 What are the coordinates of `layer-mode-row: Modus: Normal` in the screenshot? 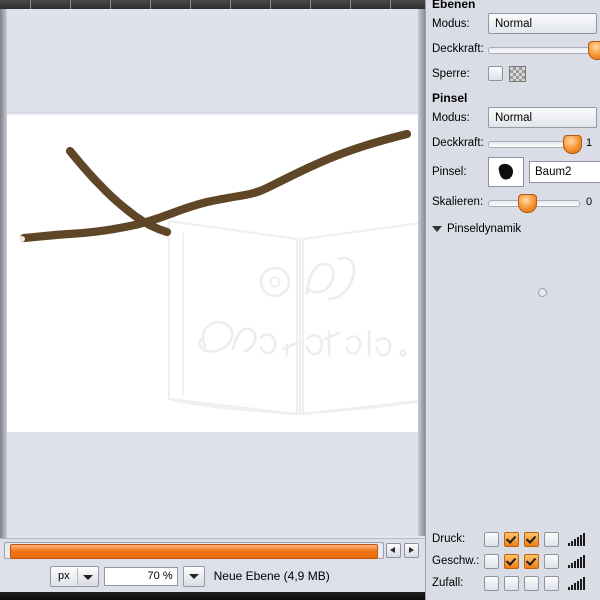 It's located at (513, 23).